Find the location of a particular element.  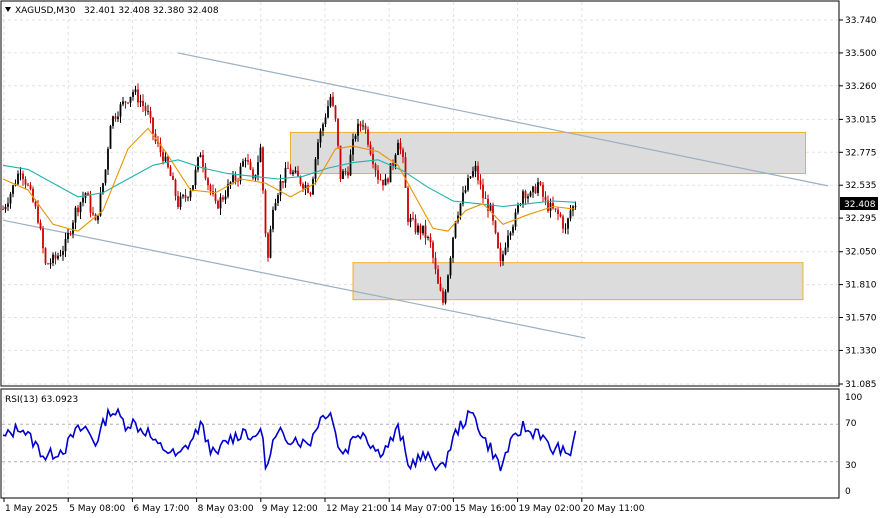

price-tick-label: 33.500 is located at coordinates (861, 54).